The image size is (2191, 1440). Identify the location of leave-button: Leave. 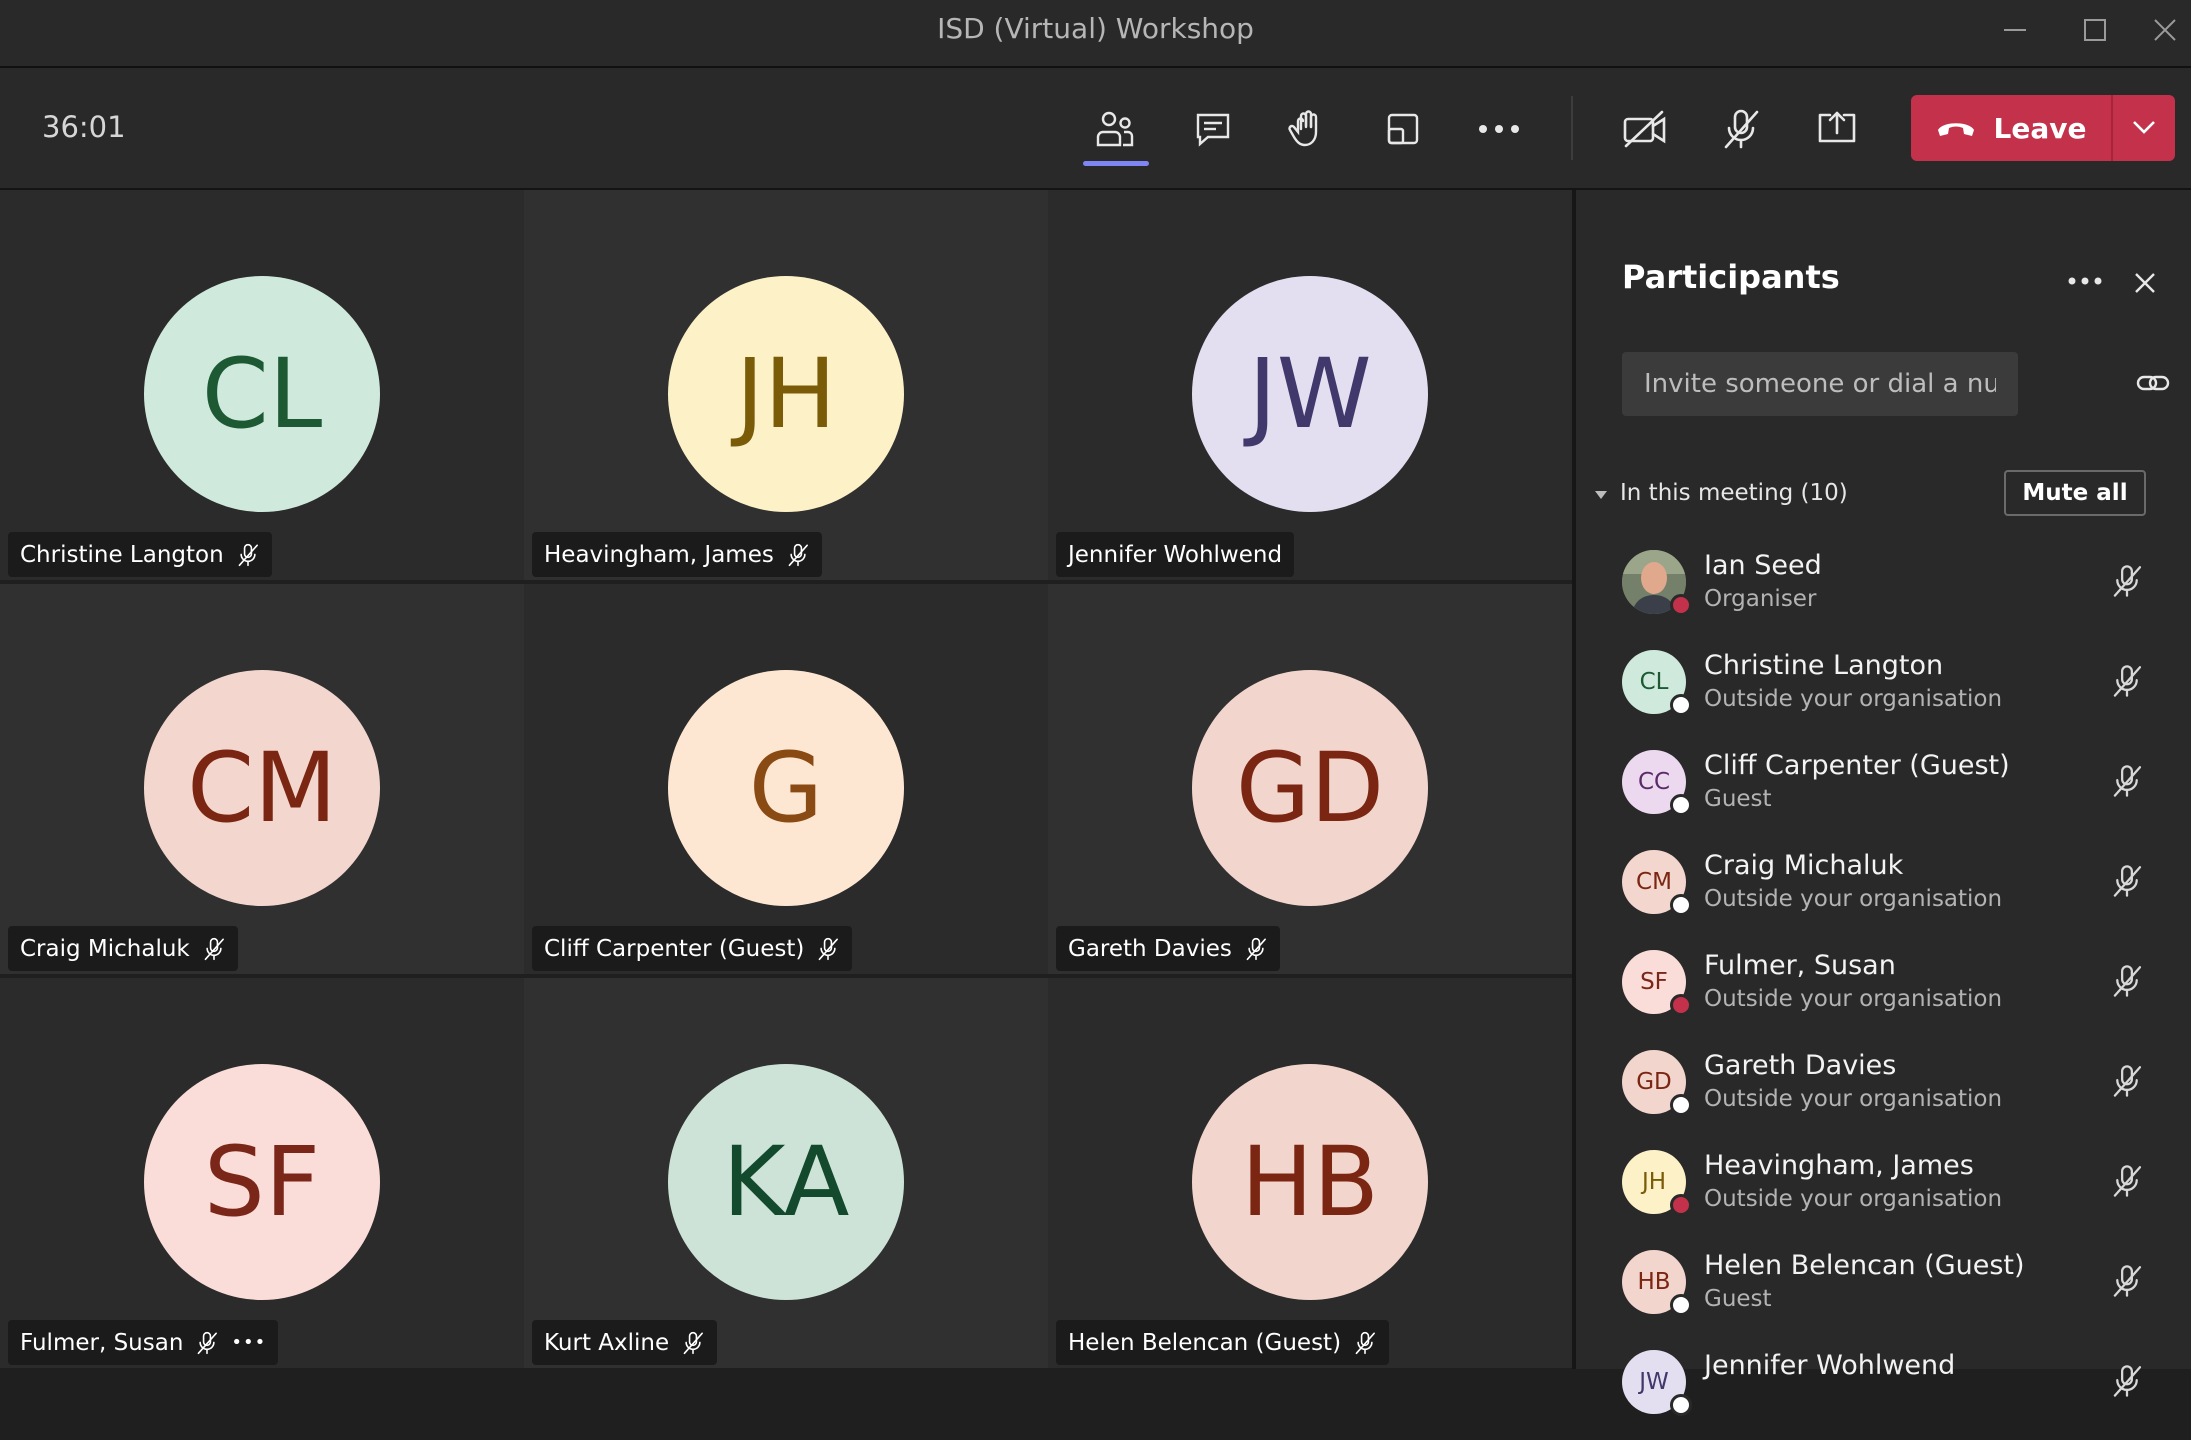
(2011, 128).